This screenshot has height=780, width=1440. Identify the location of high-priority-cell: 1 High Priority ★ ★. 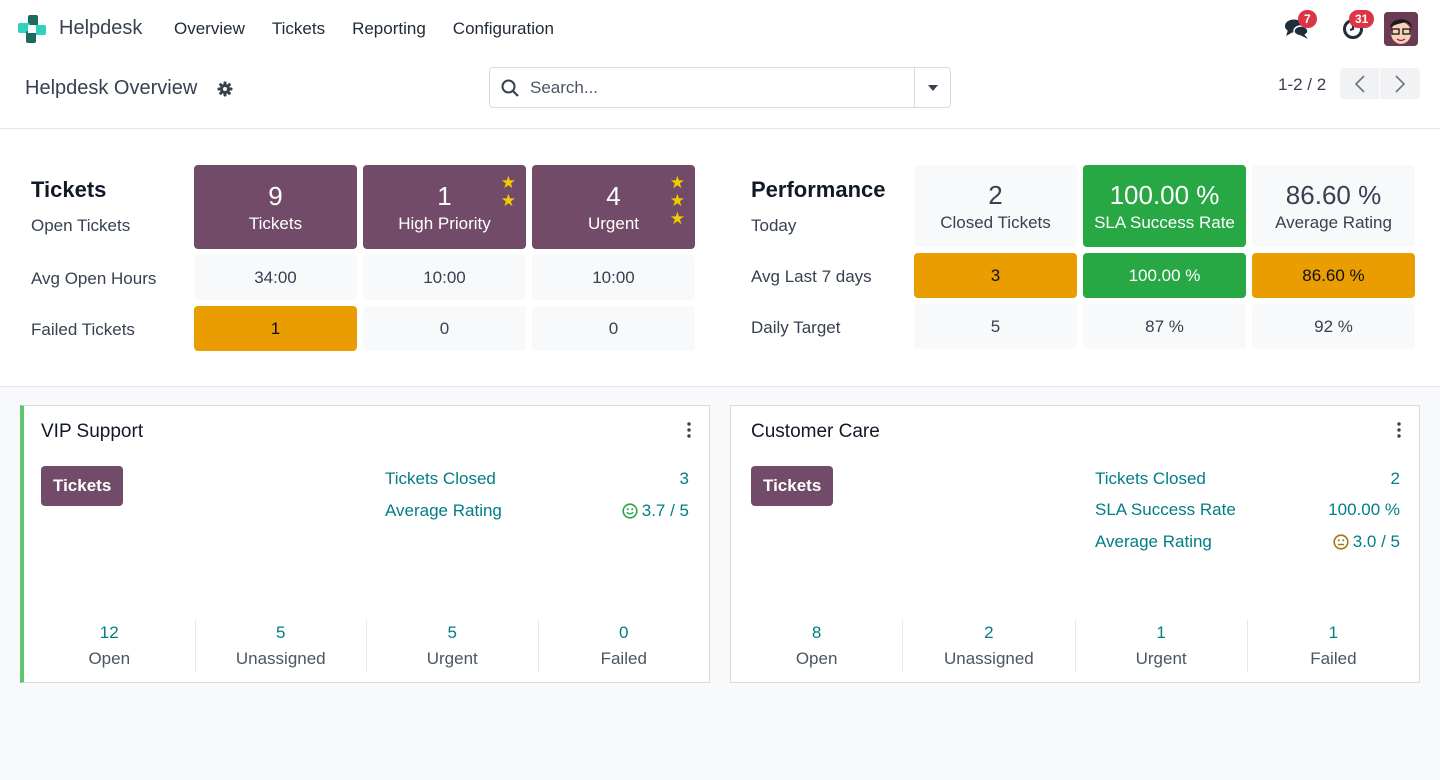
(444, 207).